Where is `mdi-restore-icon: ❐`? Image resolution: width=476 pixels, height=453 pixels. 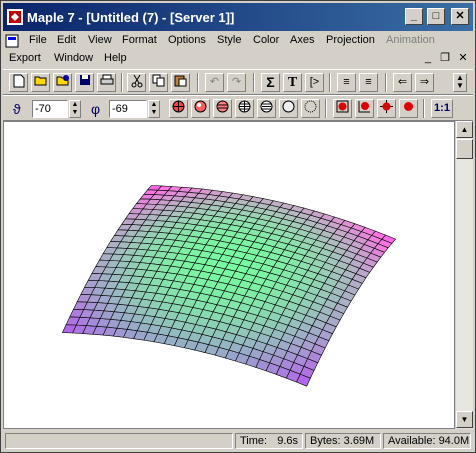 mdi-restore-icon: ❐ is located at coordinates (445, 58).